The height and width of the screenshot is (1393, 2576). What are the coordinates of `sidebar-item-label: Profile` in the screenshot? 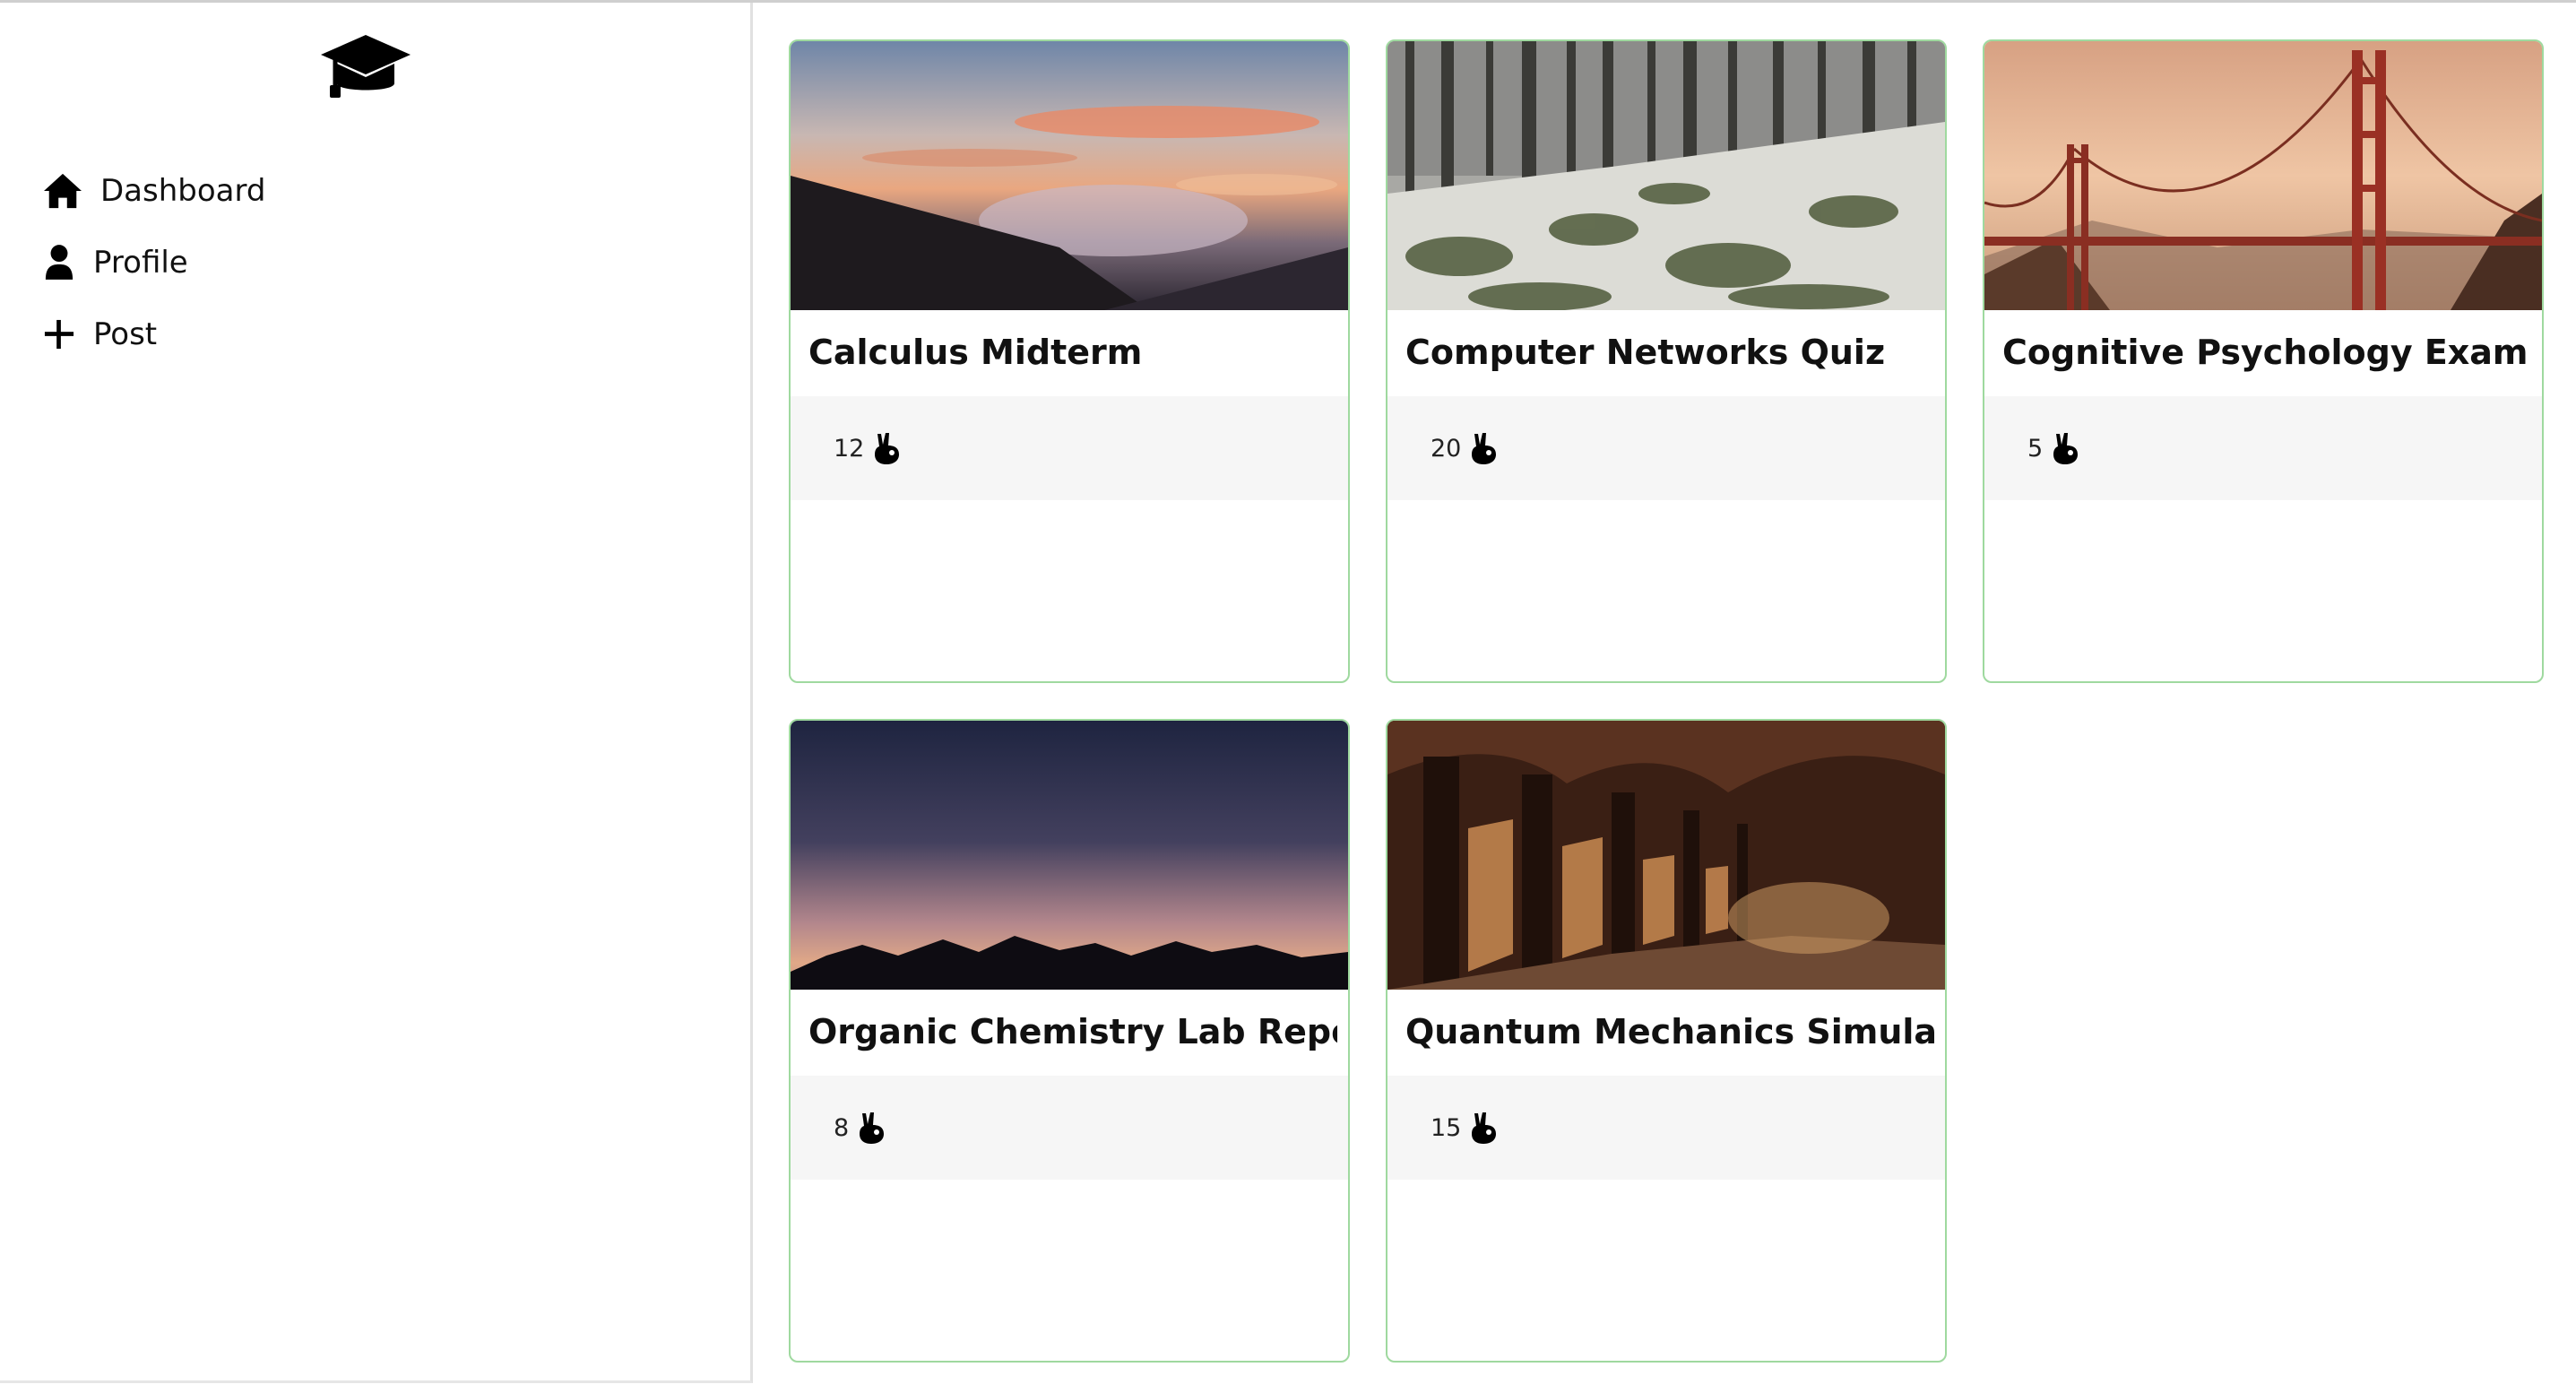 It's located at (140, 263).